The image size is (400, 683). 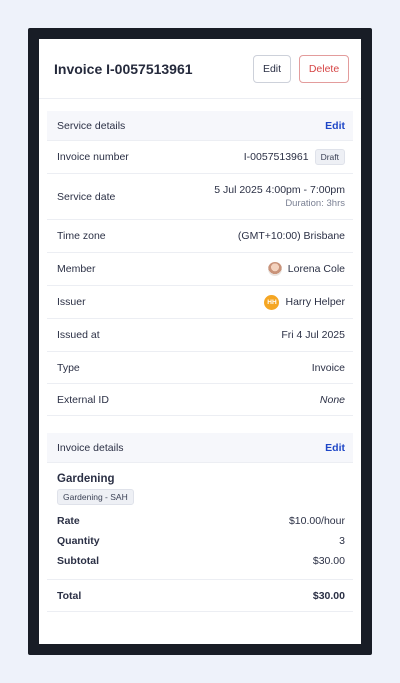 I want to click on type-value: Invoice, so click(x=328, y=367).